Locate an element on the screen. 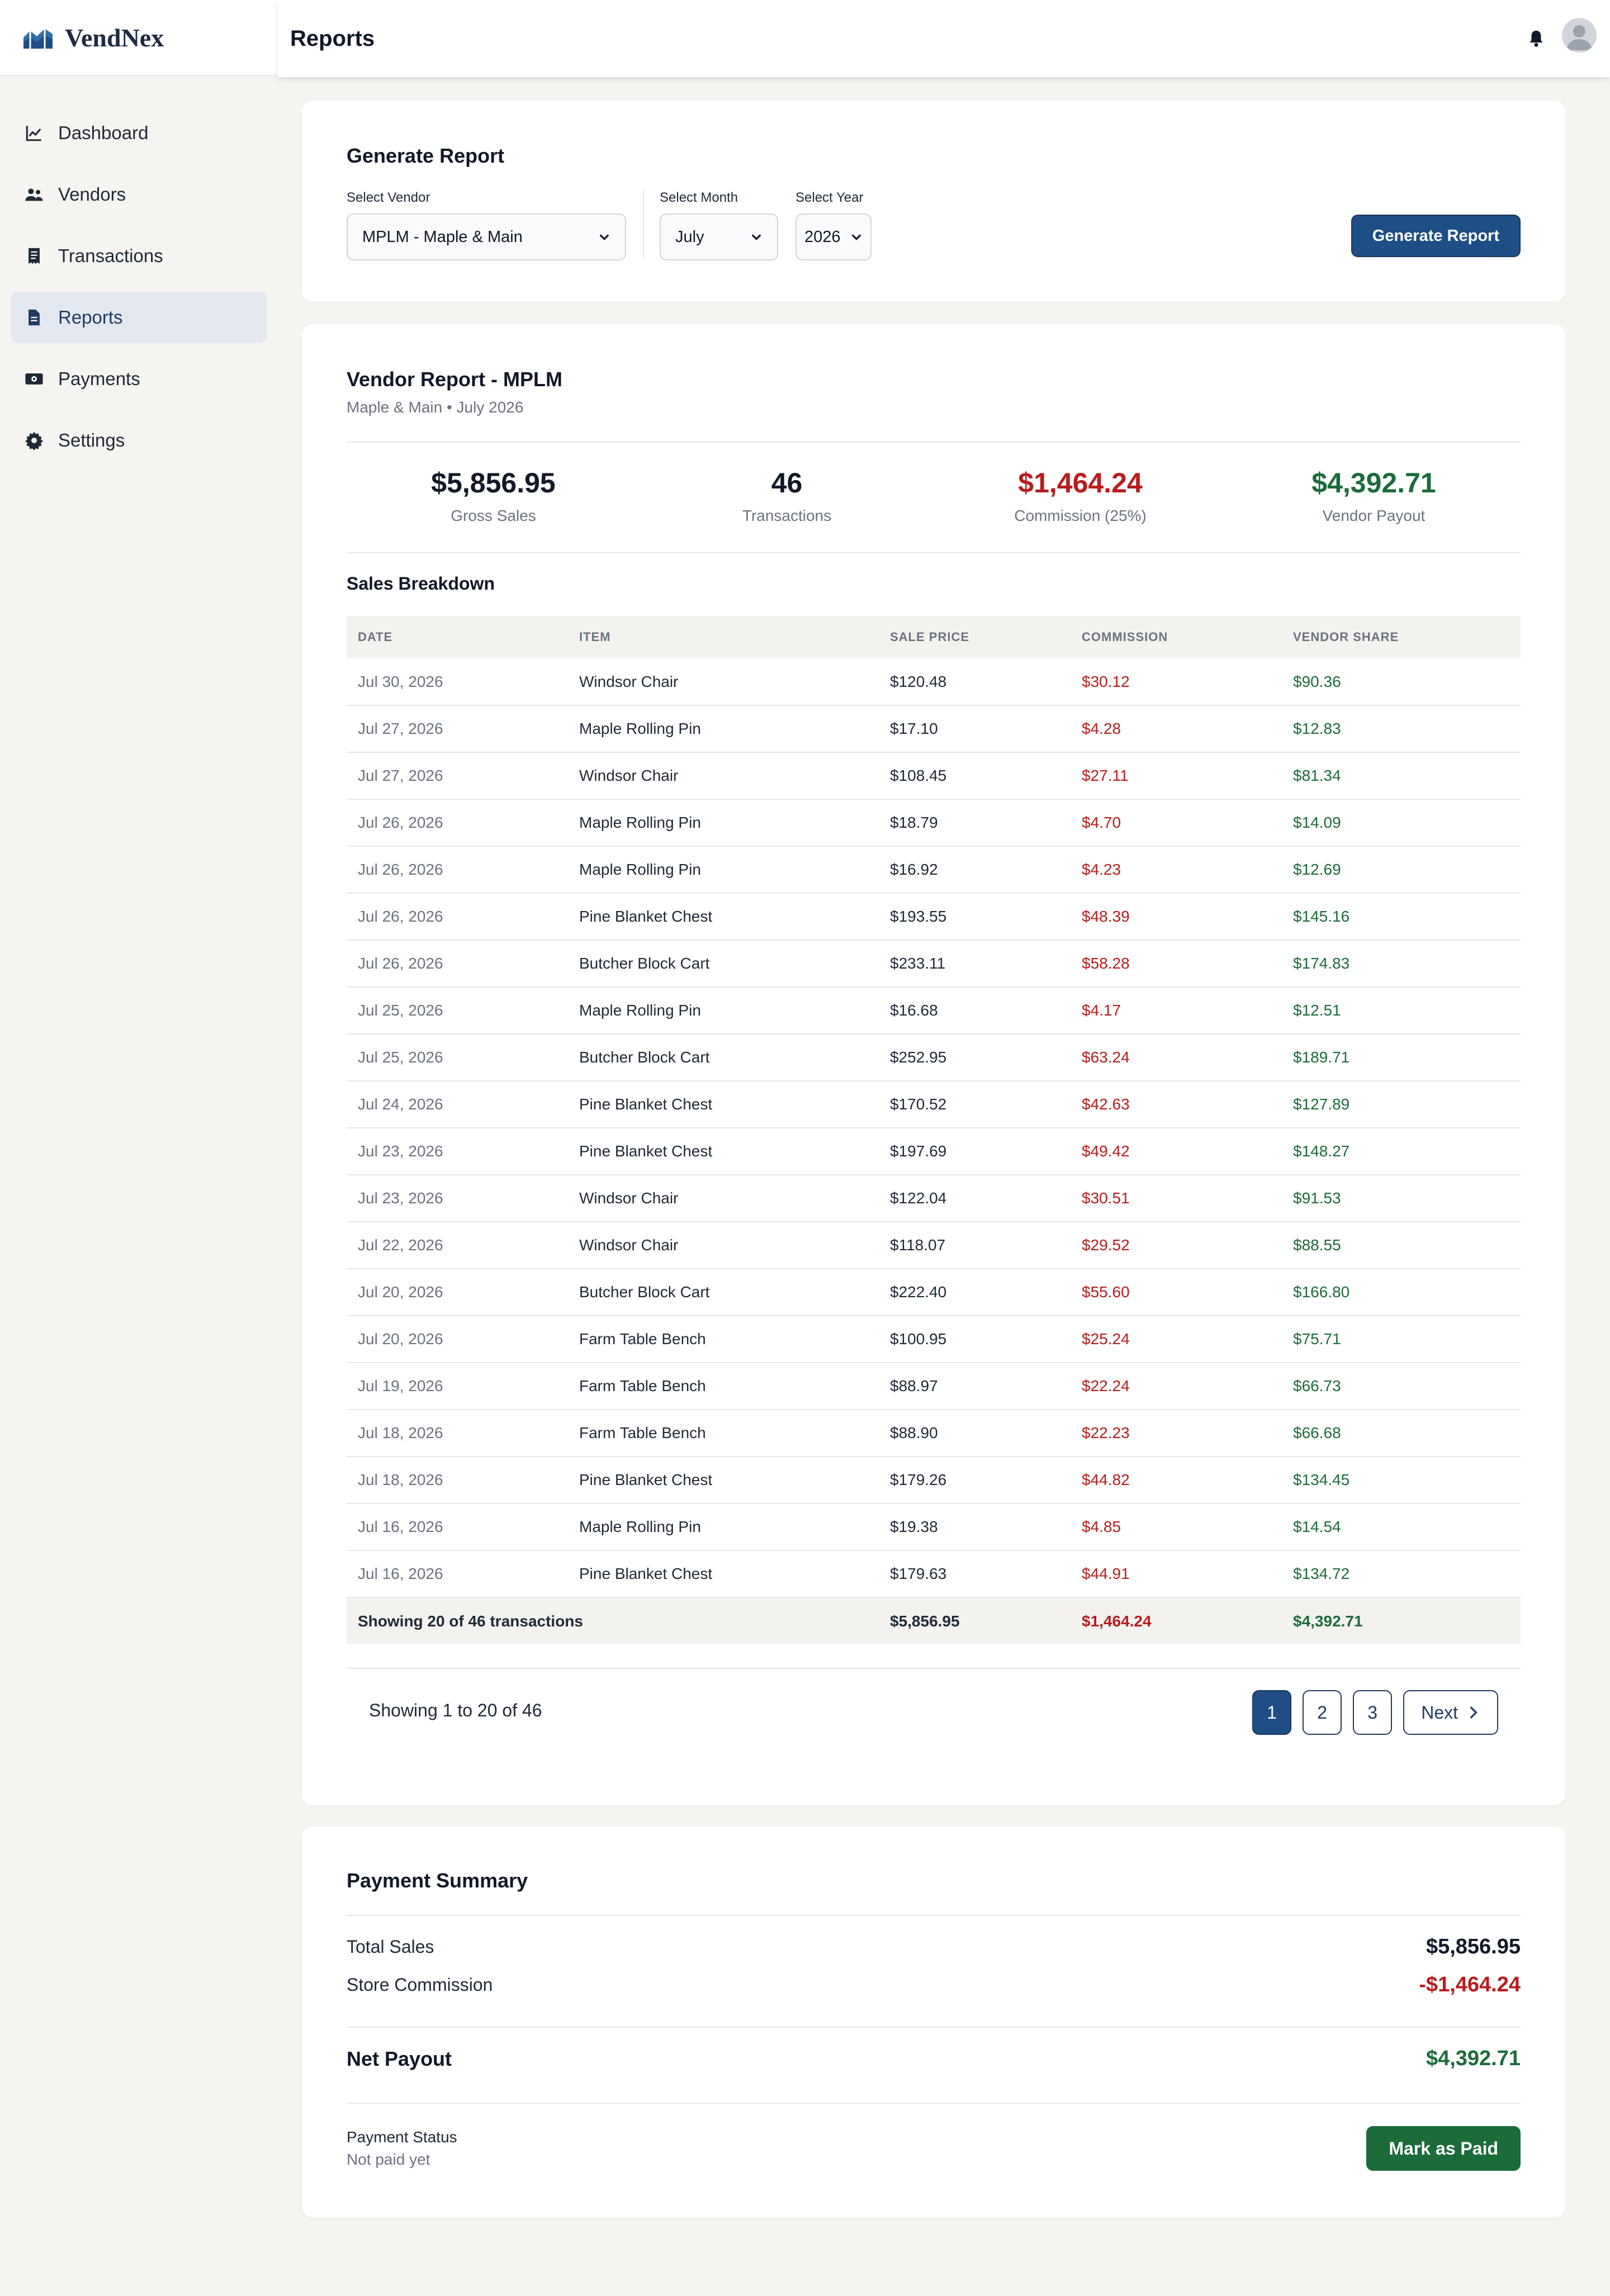  cell-commission: $22.24 is located at coordinates (1106, 1385).